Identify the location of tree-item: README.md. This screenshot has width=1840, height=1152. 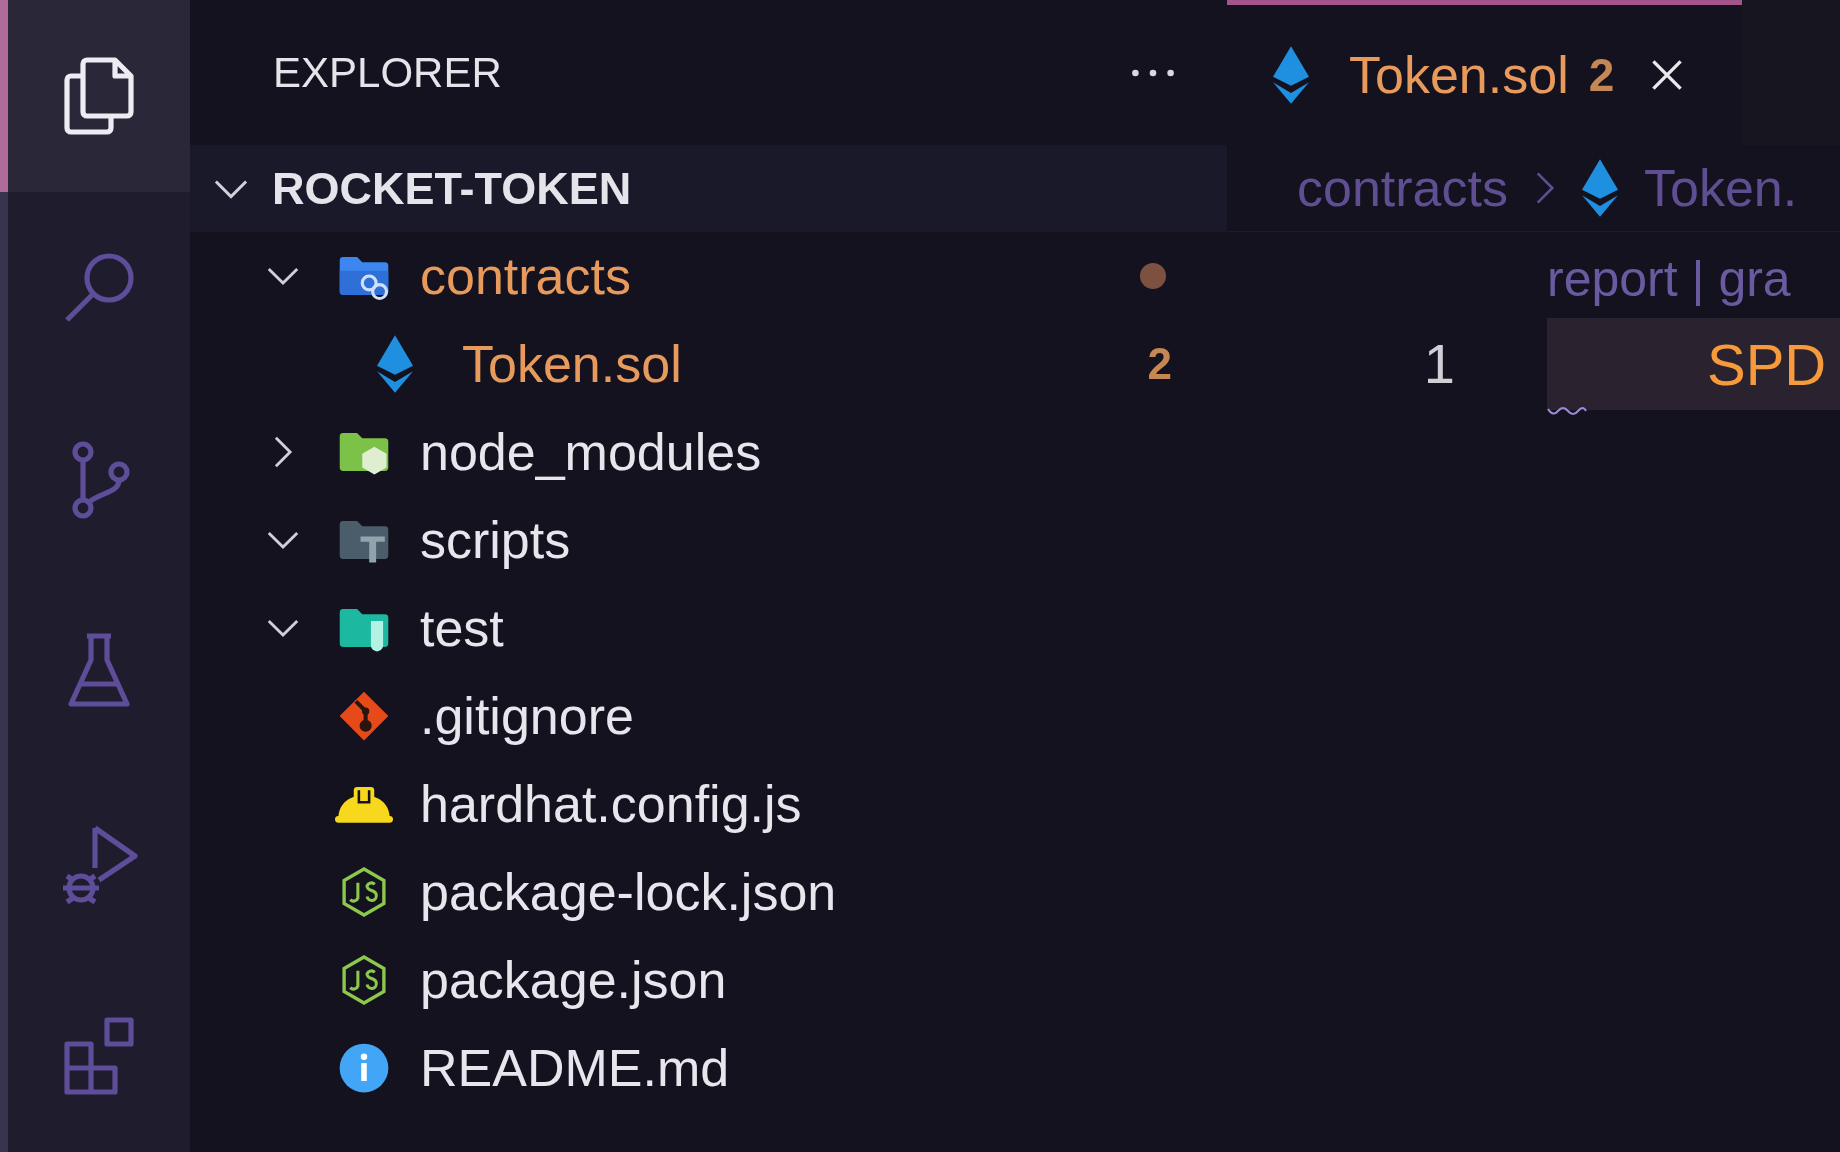
(708, 1068).